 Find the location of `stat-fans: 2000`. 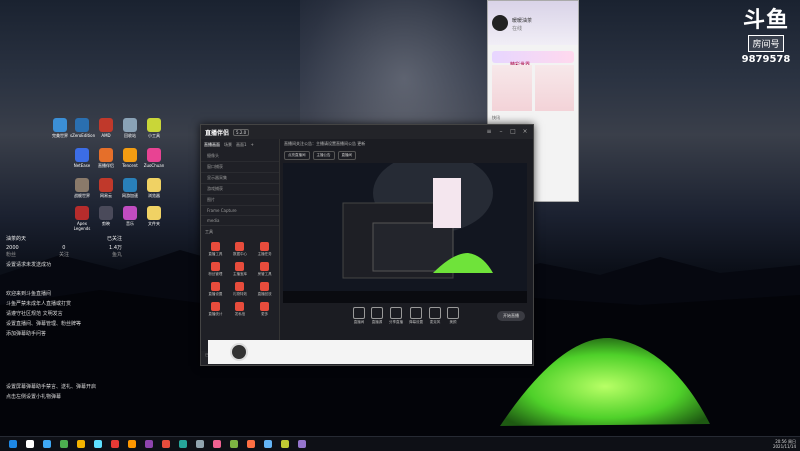

stat-fans: 2000 is located at coordinates (12, 248).